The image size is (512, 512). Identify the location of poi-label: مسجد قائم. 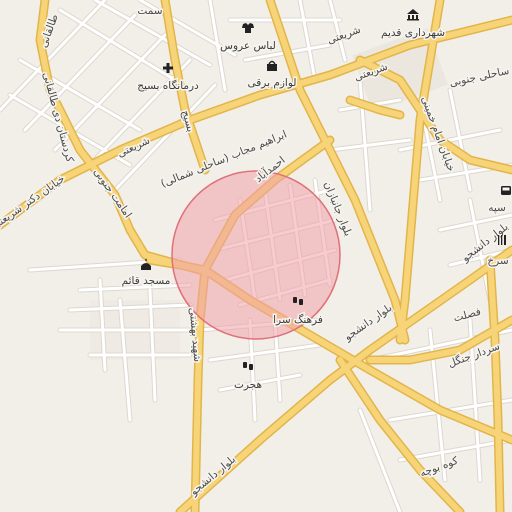
(146, 281).